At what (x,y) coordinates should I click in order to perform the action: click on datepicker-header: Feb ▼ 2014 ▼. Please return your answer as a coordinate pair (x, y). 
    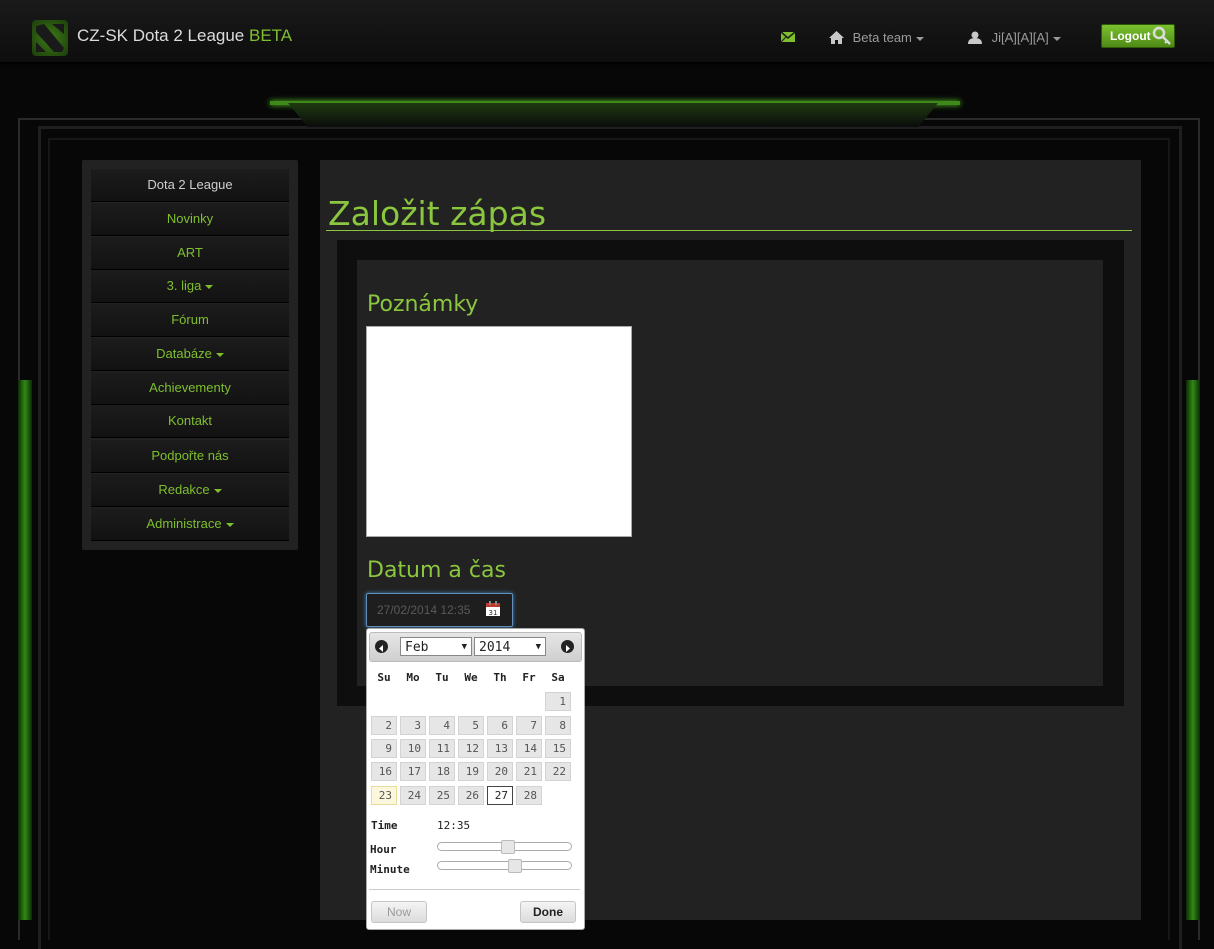
    Looking at the image, I should click on (475, 647).